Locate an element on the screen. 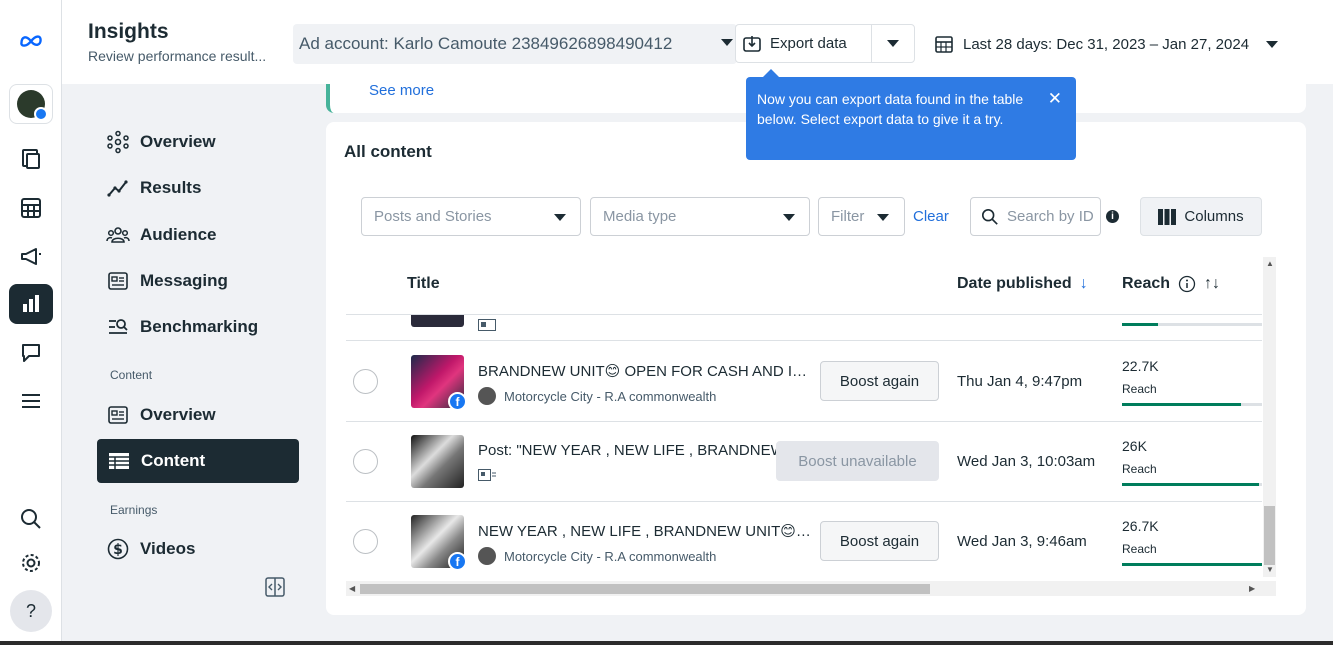  help-button: ? is located at coordinates (31, 611).